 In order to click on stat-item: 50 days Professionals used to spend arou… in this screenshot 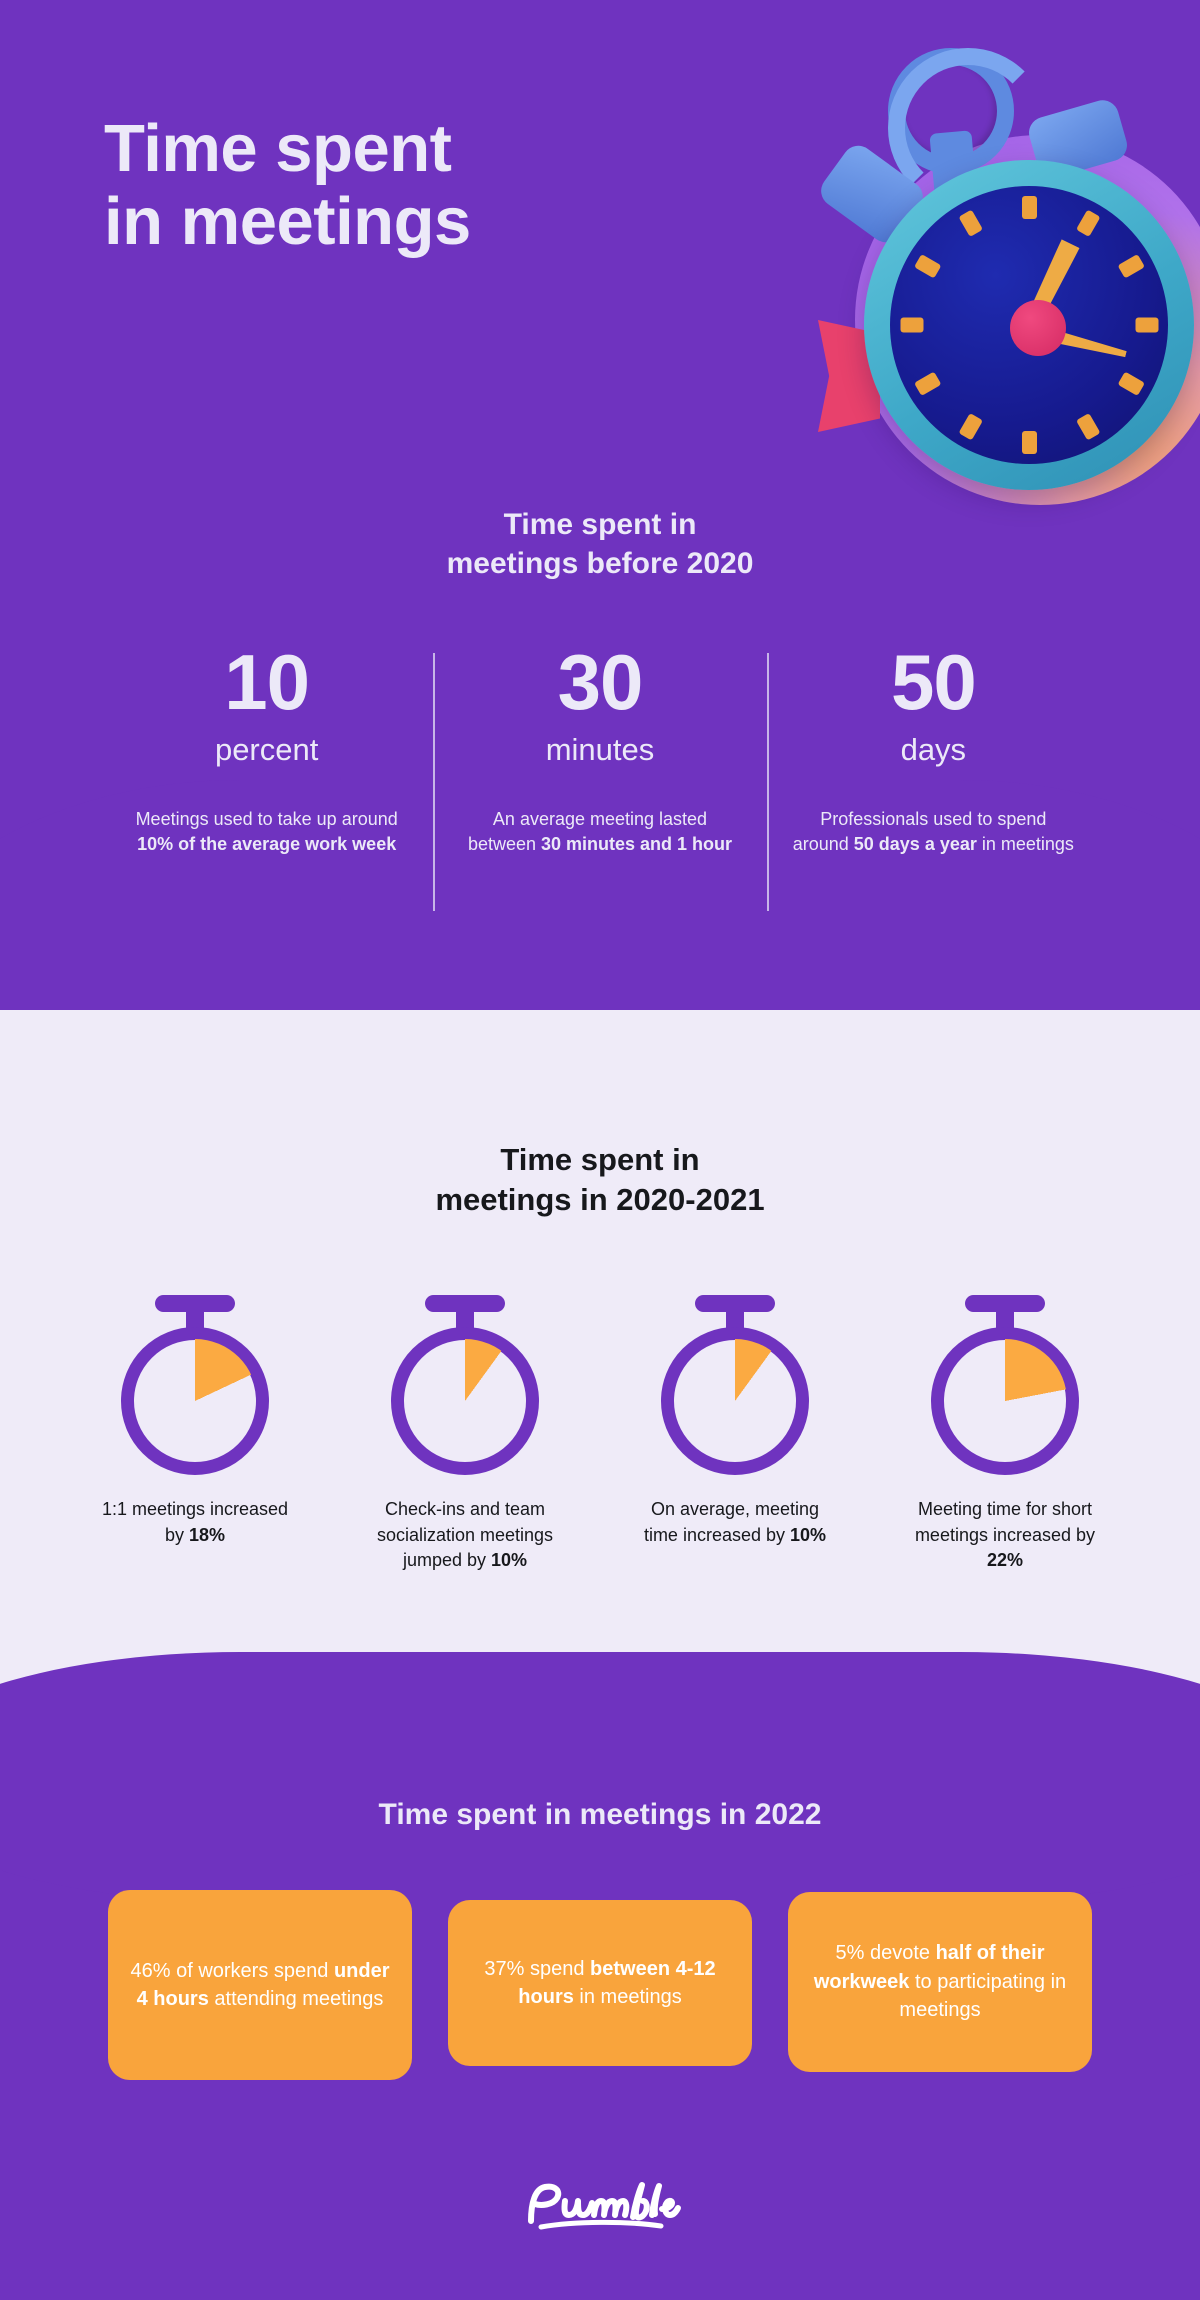, I will do `click(933, 774)`.